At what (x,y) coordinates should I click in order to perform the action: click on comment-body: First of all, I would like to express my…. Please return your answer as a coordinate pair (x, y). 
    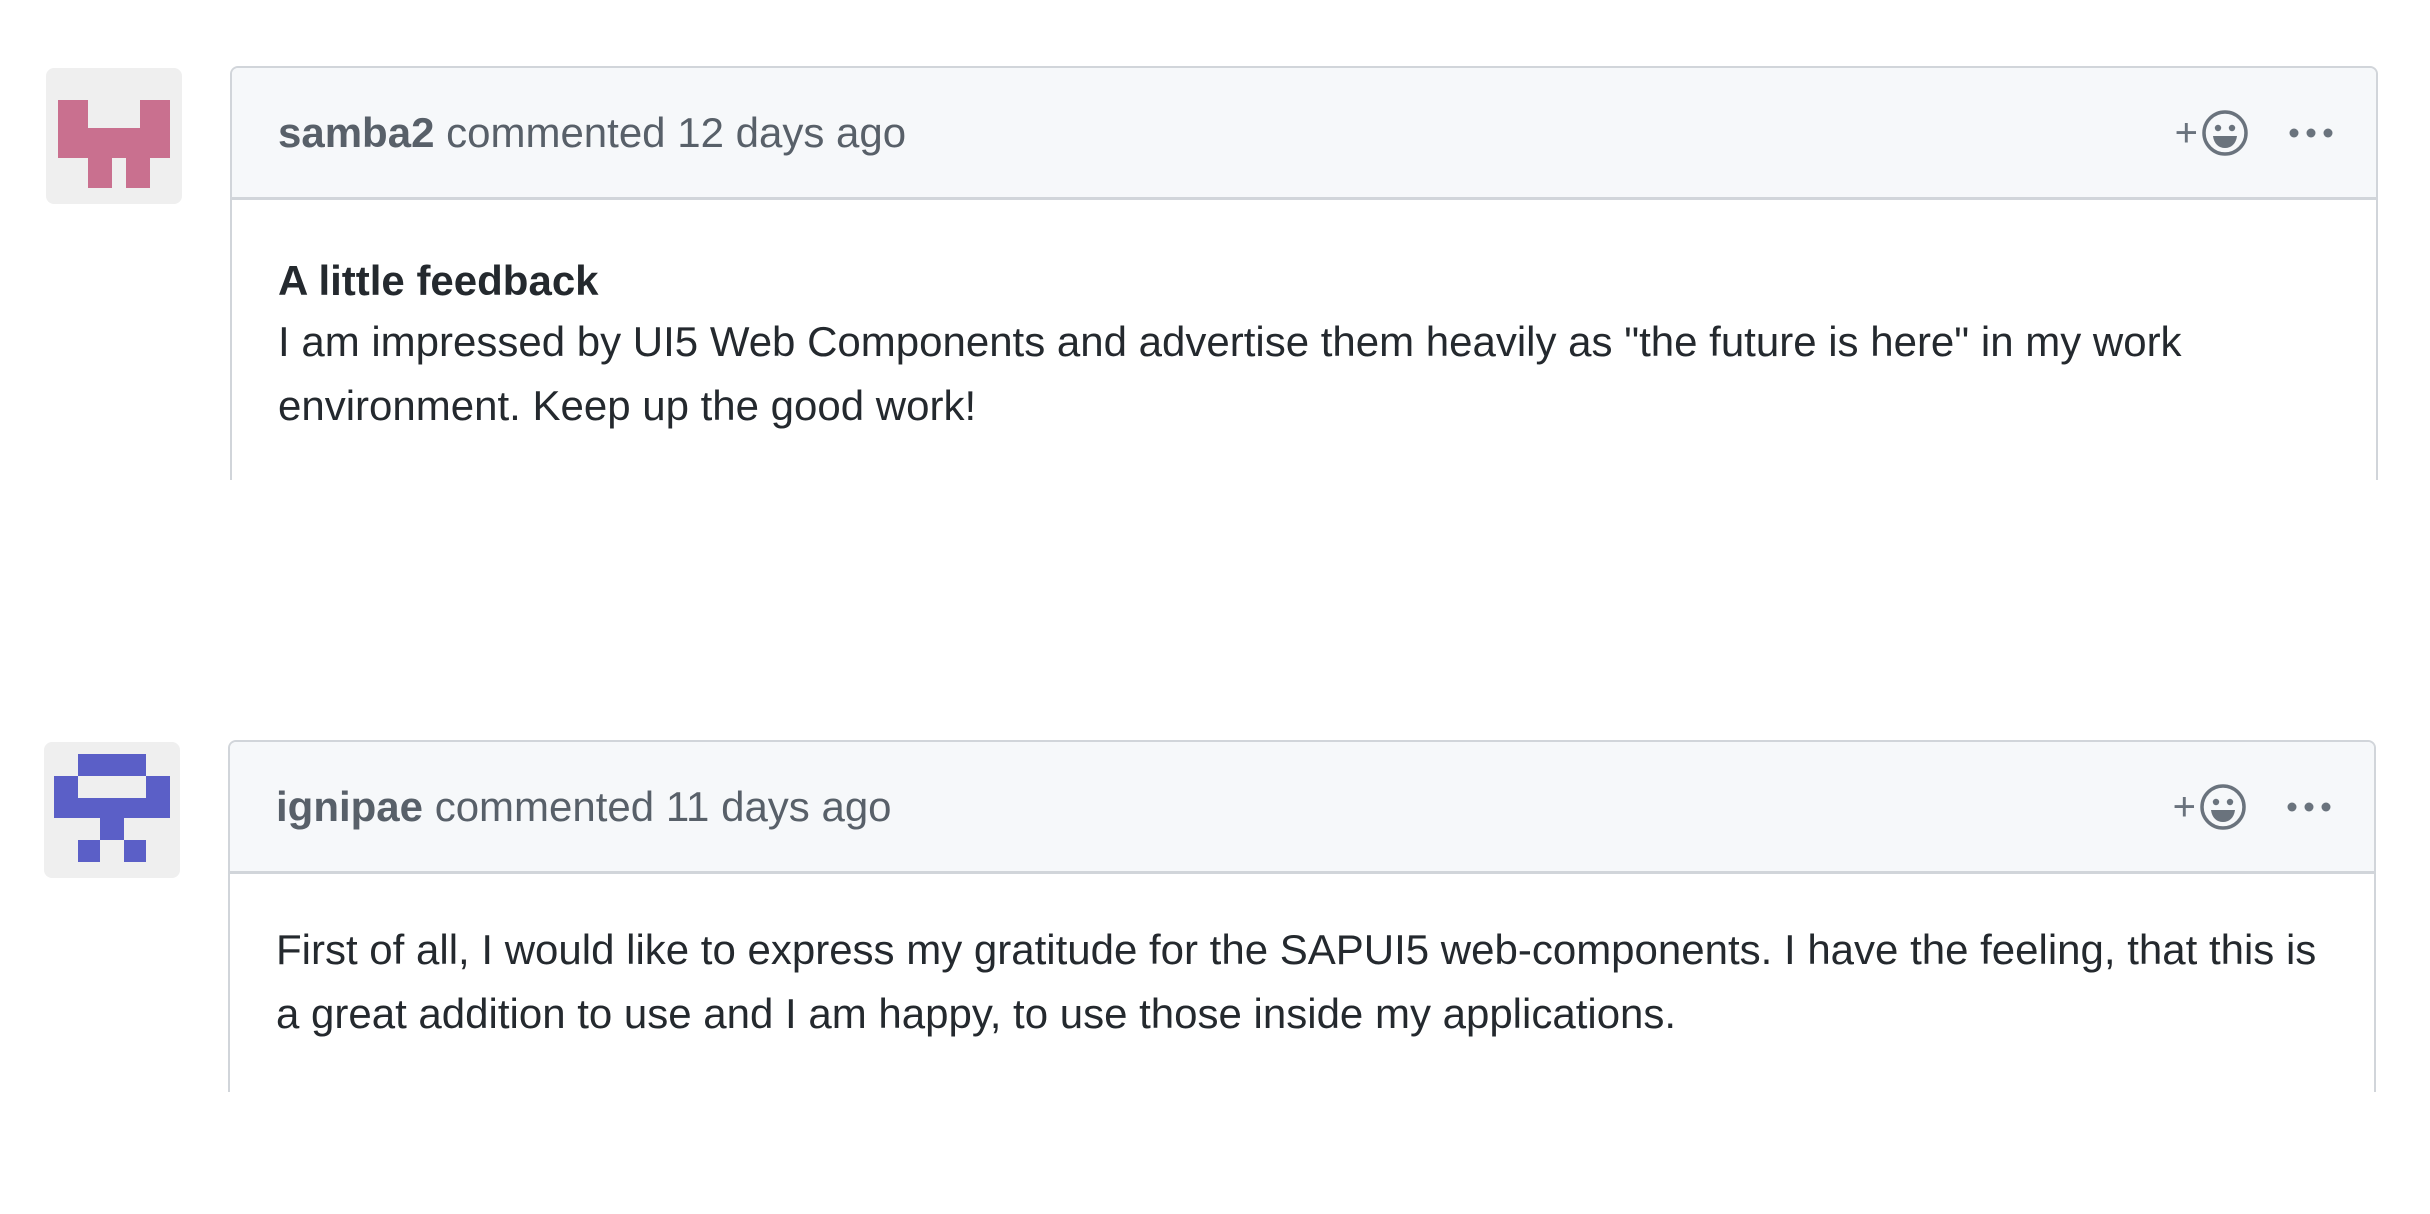
    Looking at the image, I should click on (1302, 960).